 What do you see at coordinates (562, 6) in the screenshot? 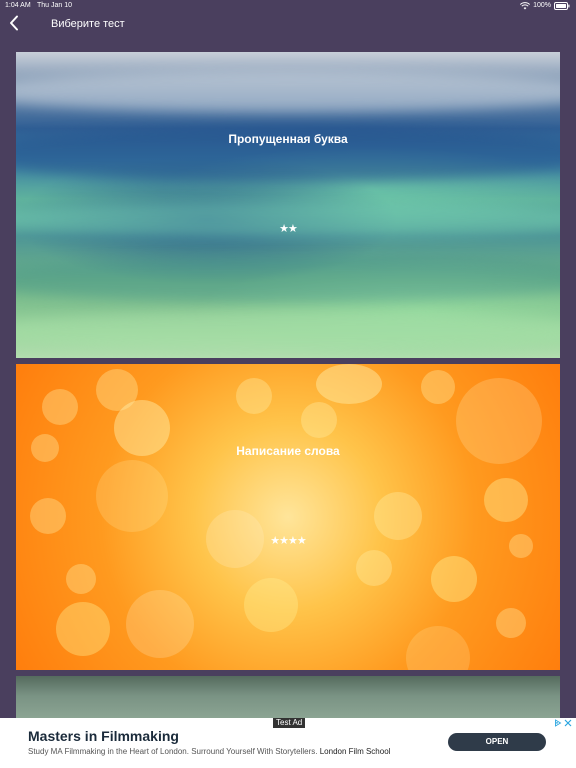
I see `battery-icon` at bounding box center [562, 6].